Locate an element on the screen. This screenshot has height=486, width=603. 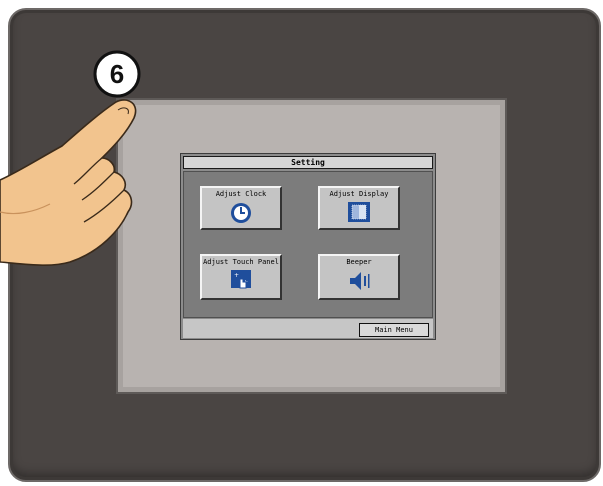
screen-footer: Main Menu is located at coordinates (308, 328).